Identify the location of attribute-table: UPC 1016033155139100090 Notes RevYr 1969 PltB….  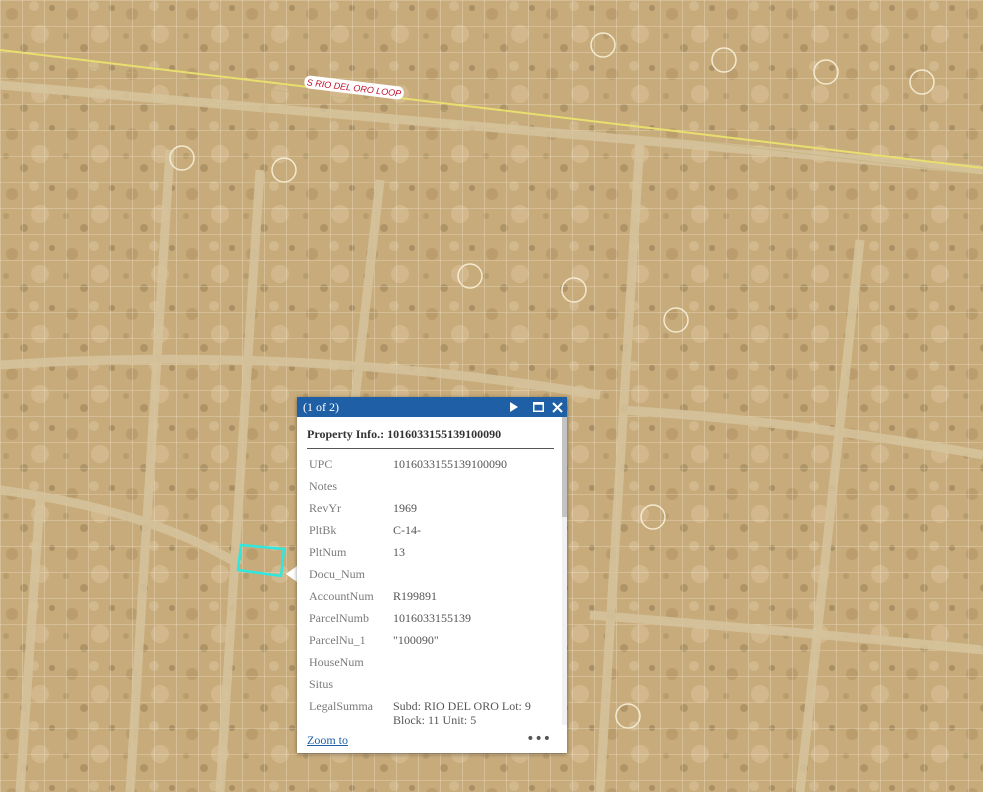
(429, 593).